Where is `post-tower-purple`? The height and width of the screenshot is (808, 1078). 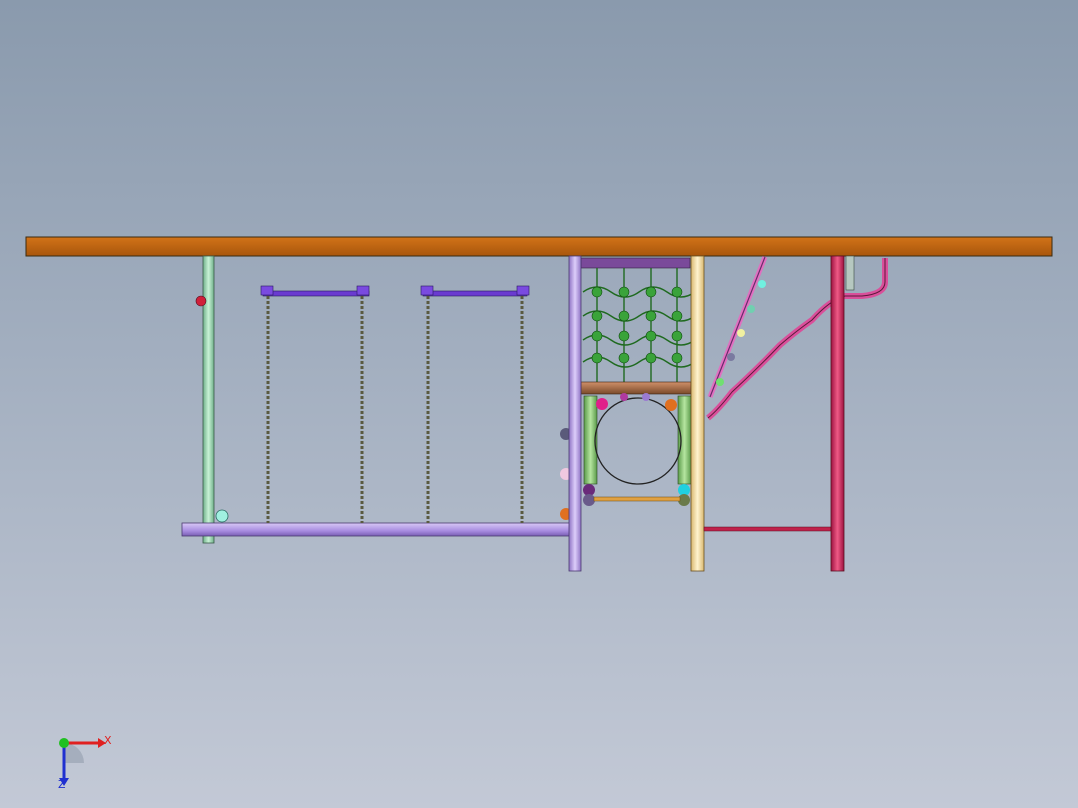 post-tower-purple is located at coordinates (575, 413).